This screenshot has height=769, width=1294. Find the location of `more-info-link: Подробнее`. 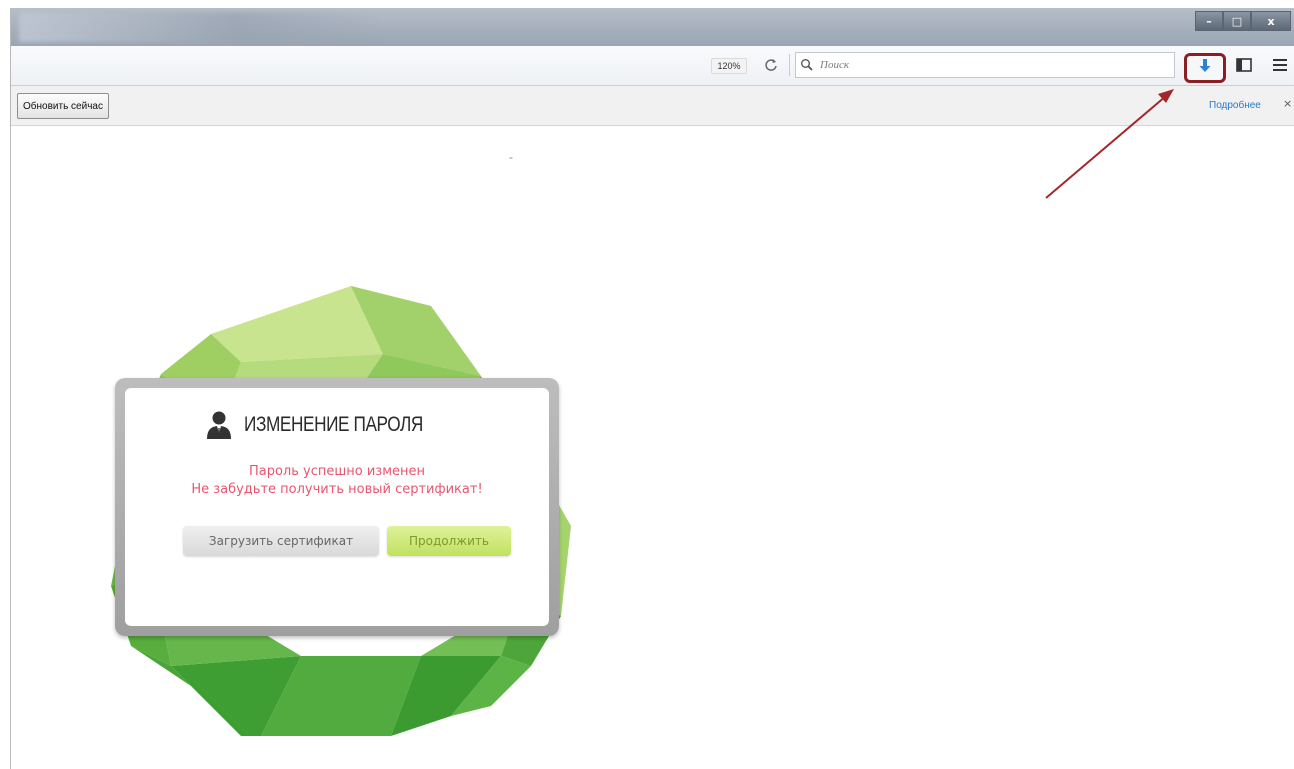

more-info-link: Подробнее is located at coordinates (1235, 105).